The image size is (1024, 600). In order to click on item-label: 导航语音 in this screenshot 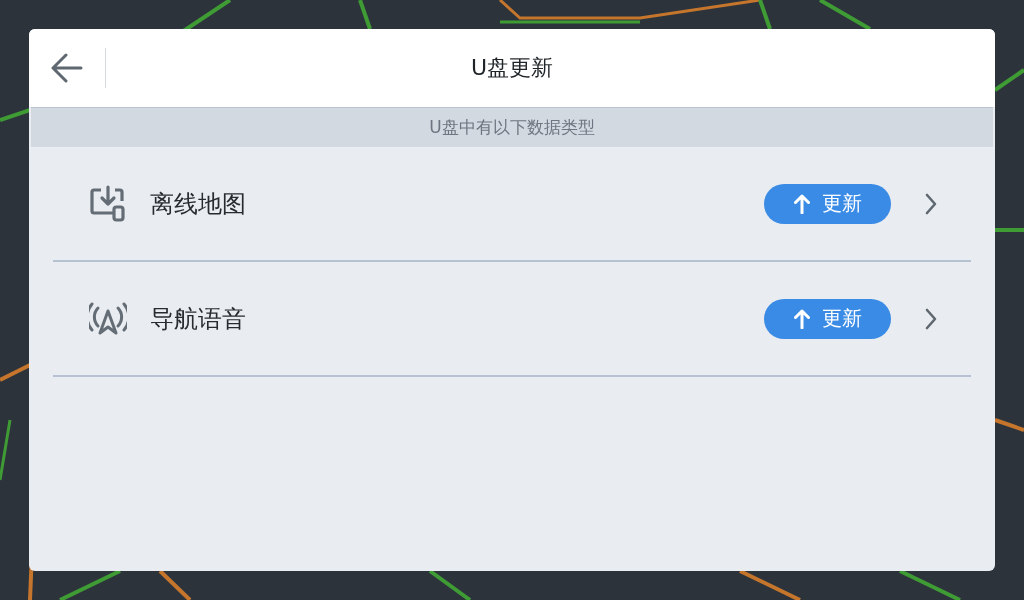, I will do `click(198, 319)`.